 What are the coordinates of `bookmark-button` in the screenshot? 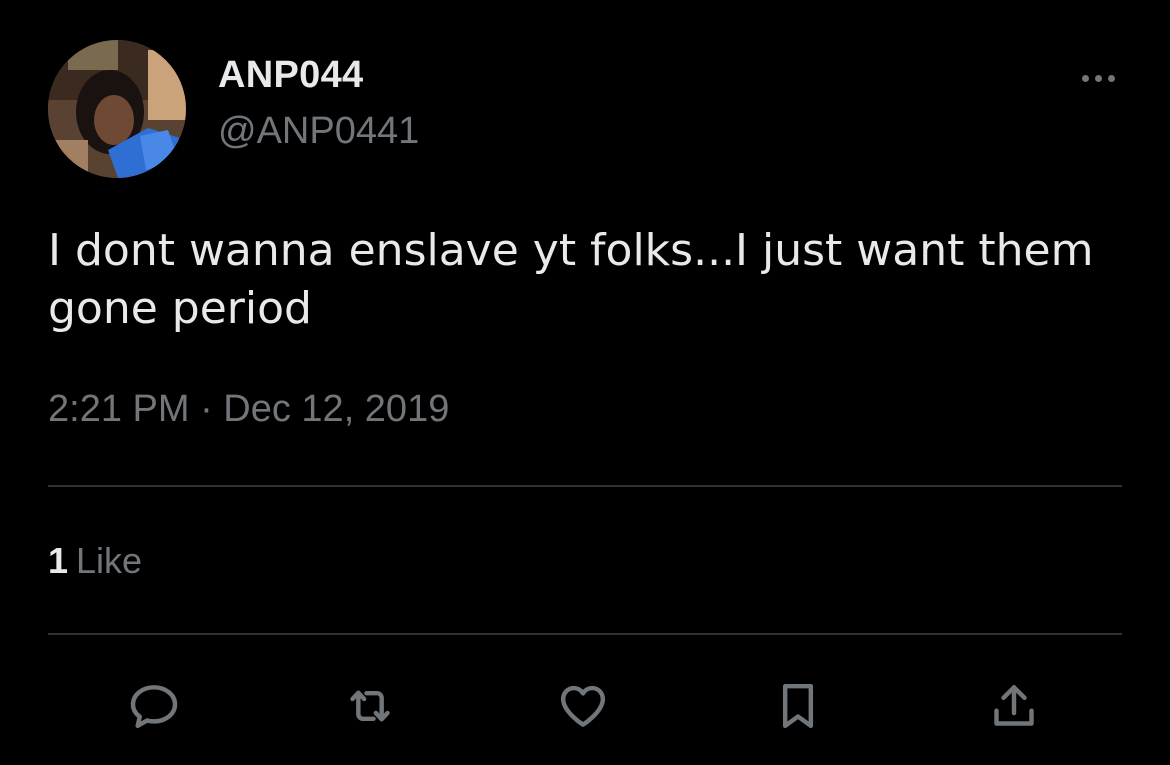 It's located at (798, 706).